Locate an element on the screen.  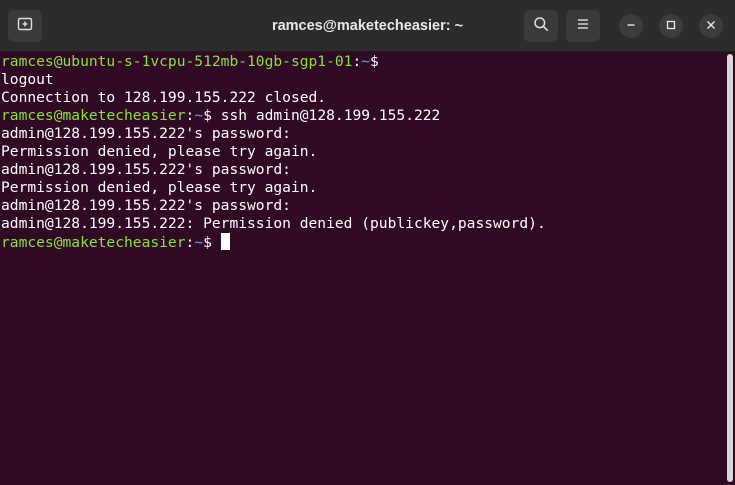
new-tab-button is located at coordinates (25, 26).